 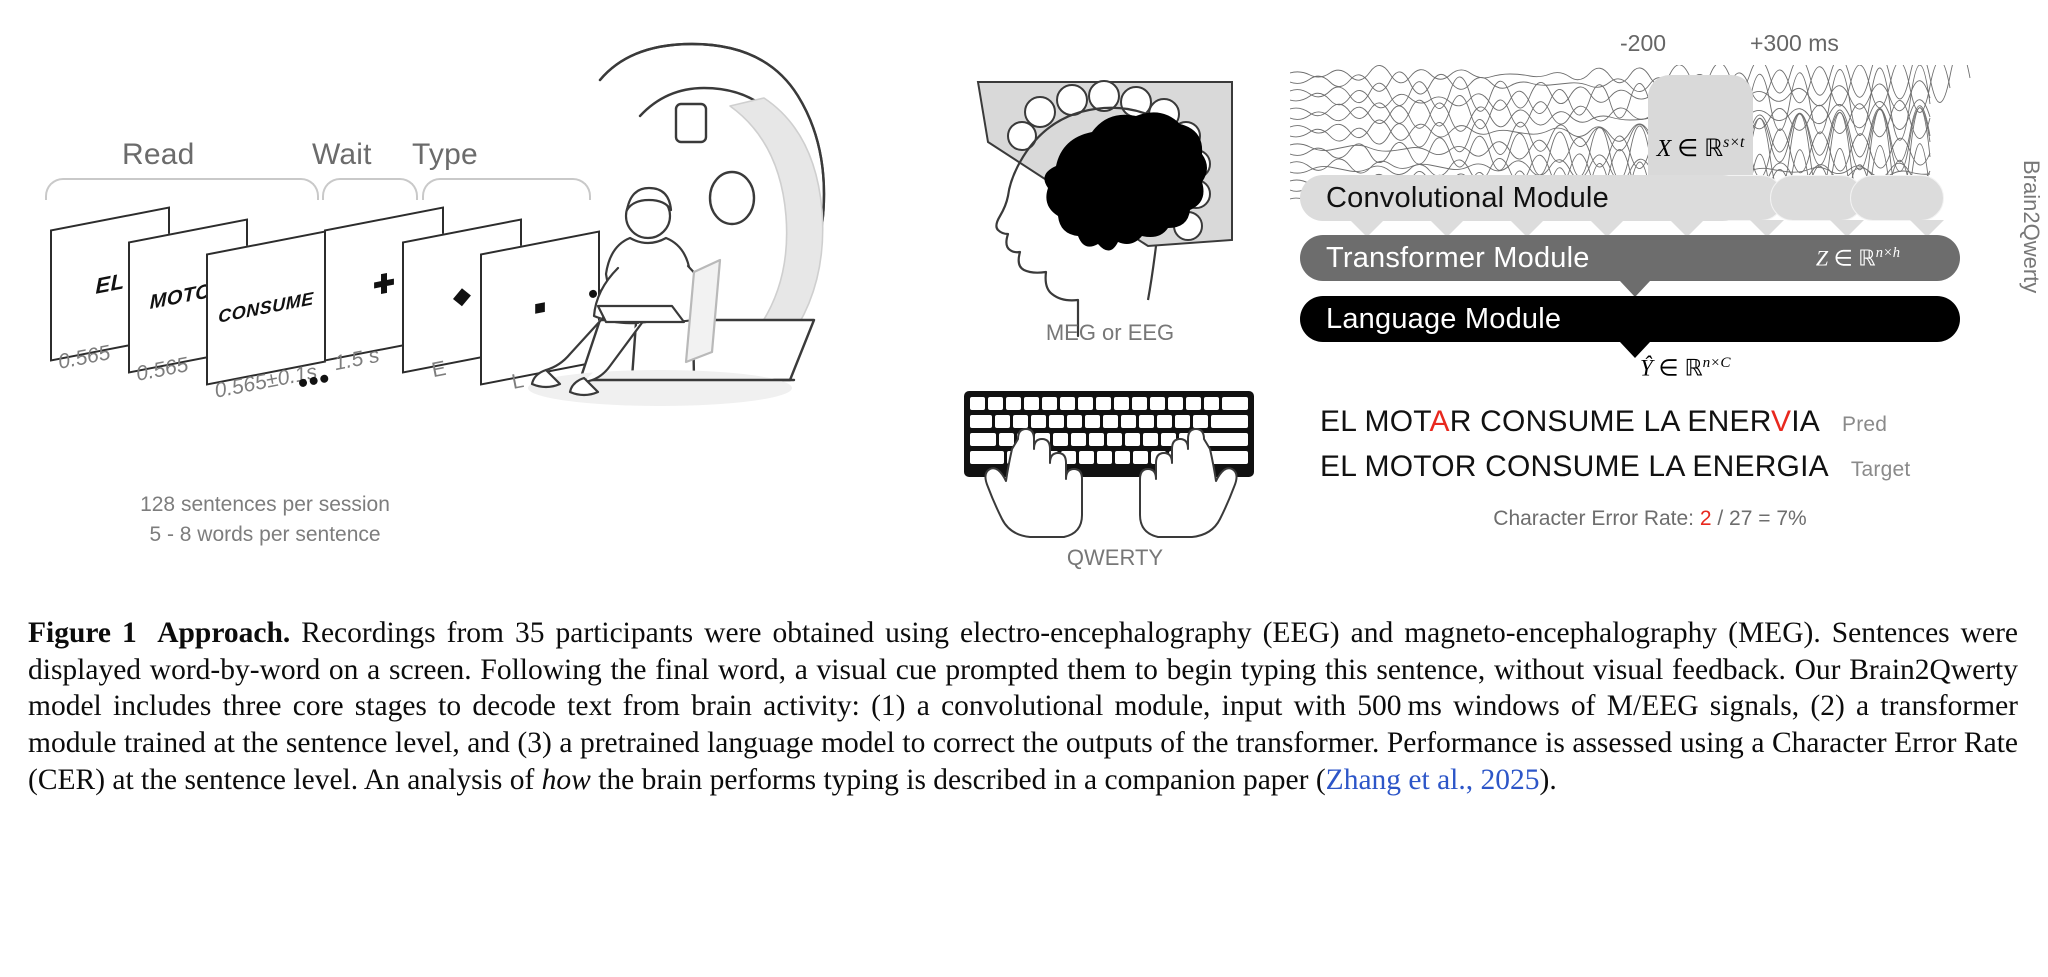 What do you see at coordinates (266, 307) in the screenshot?
I see `read-word-3: CONSUME` at bounding box center [266, 307].